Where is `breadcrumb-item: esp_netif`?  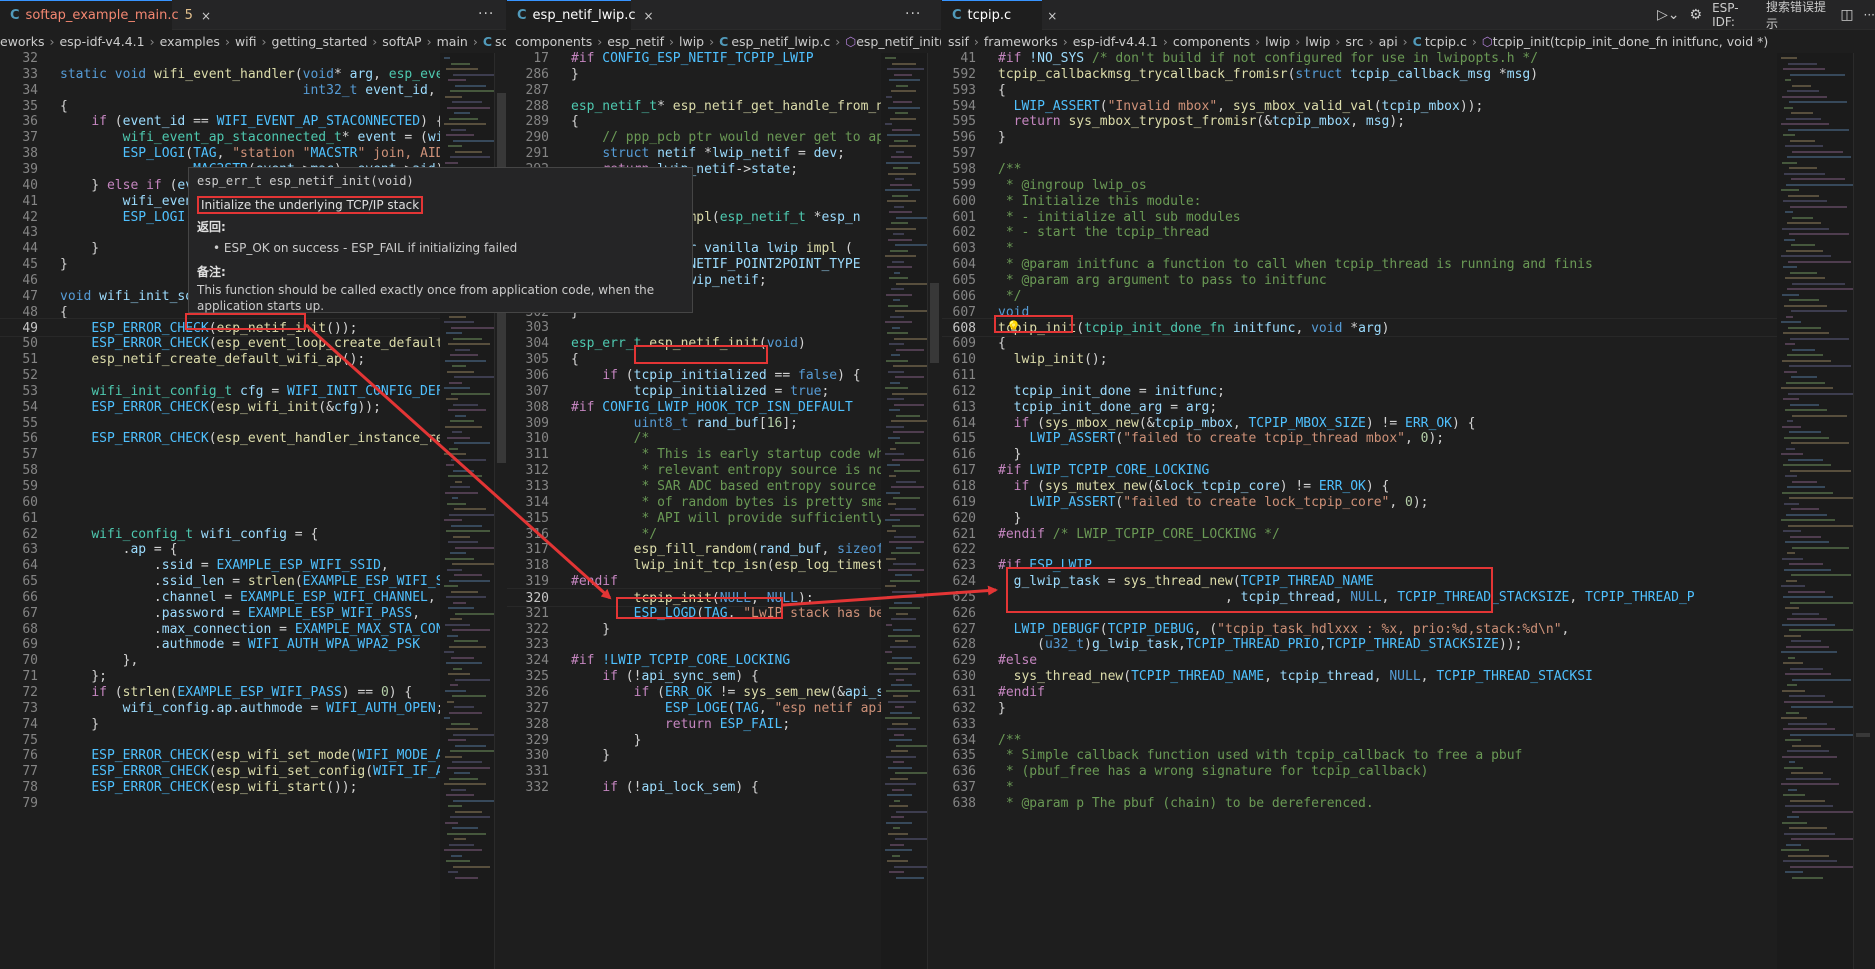 breadcrumb-item: esp_netif is located at coordinates (635, 41).